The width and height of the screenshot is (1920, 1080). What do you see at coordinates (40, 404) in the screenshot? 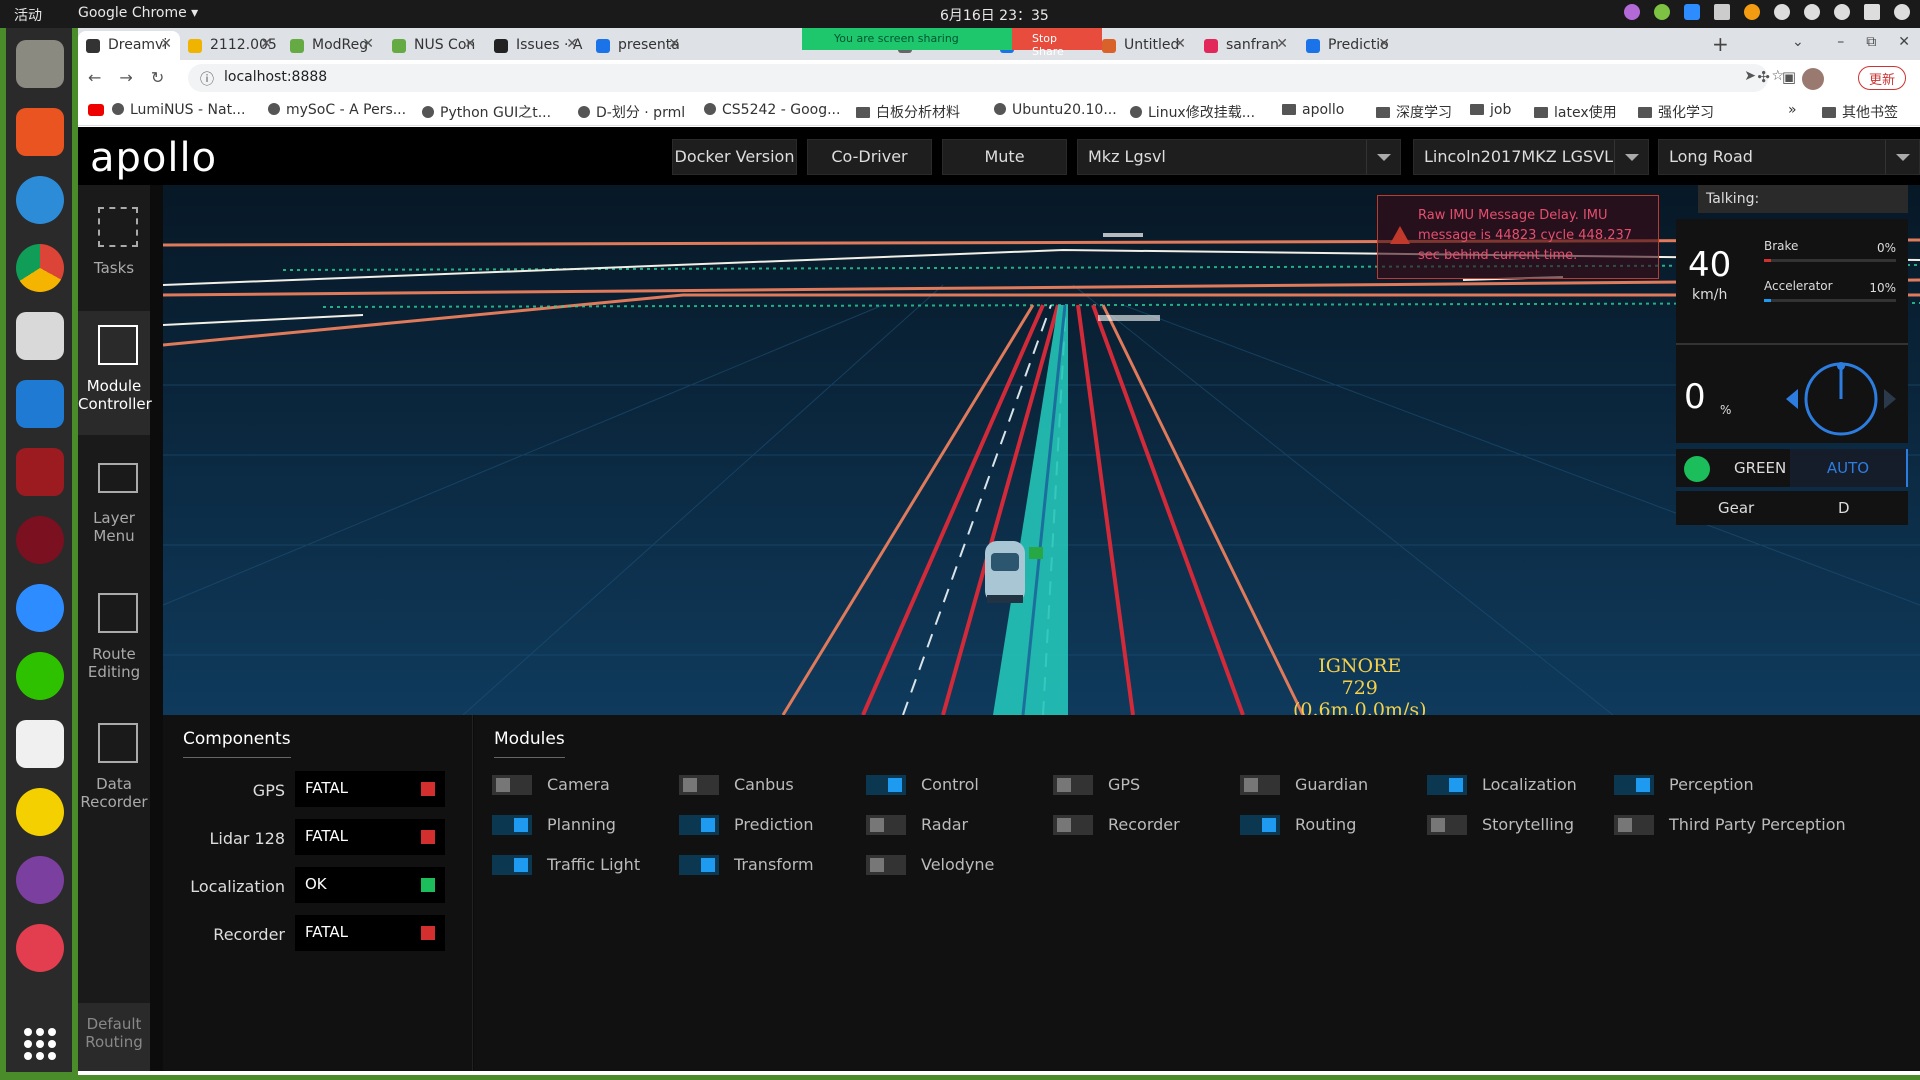
I see `vscode-icon` at bounding box center [40, 404].